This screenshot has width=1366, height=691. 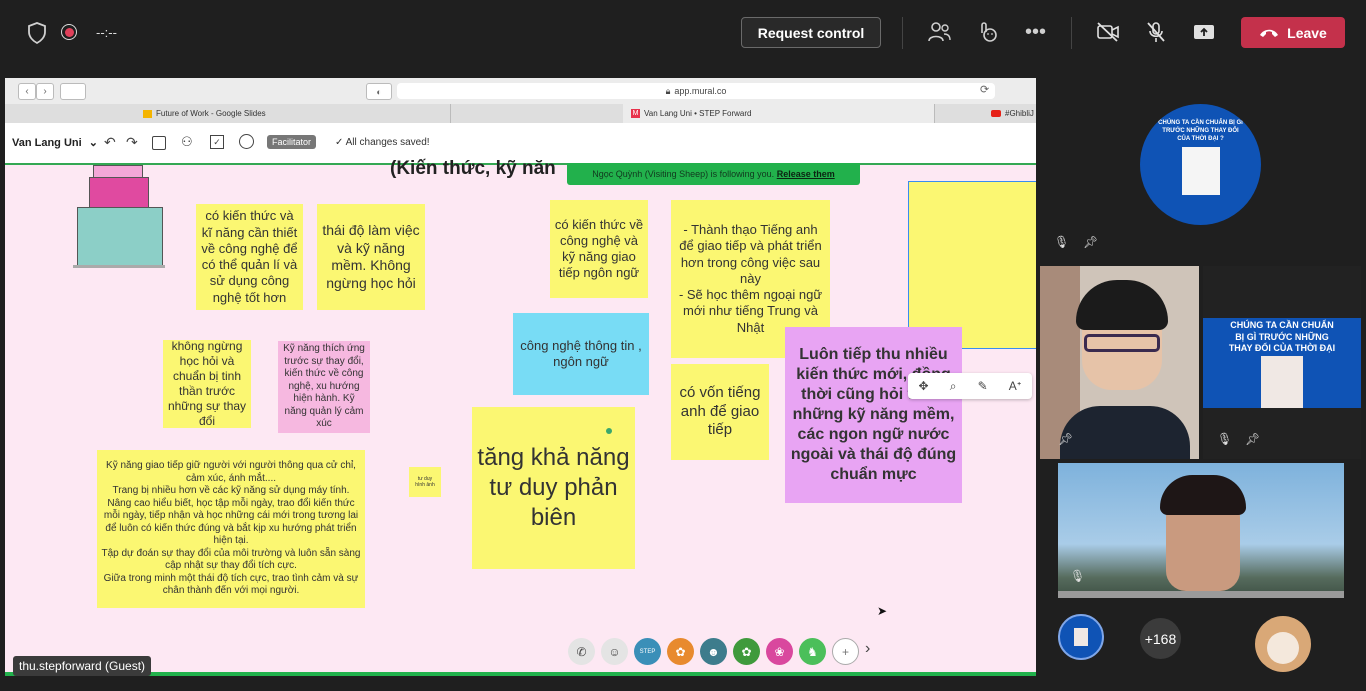 I want to click on slides-icon, so click(x=147, y=113).